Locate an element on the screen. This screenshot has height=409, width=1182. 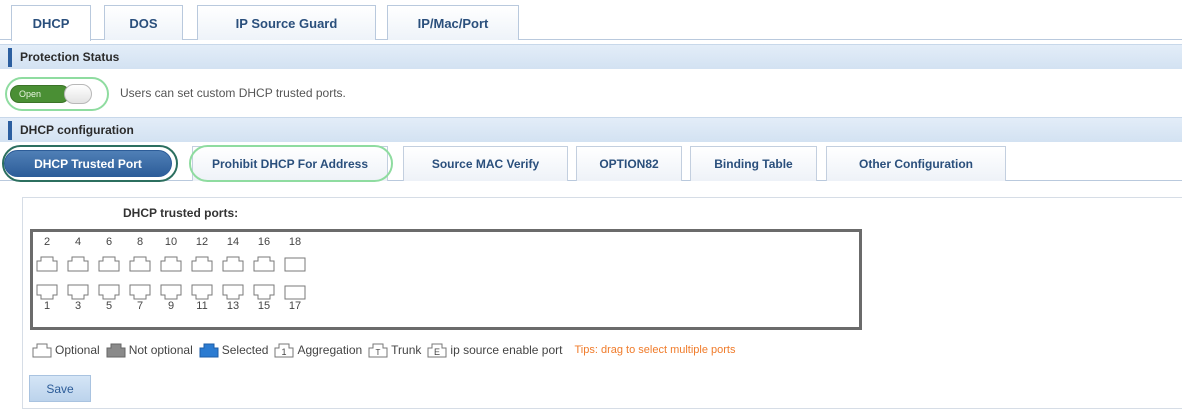
port-number-label: 15 is located at coordinates (264, 306).